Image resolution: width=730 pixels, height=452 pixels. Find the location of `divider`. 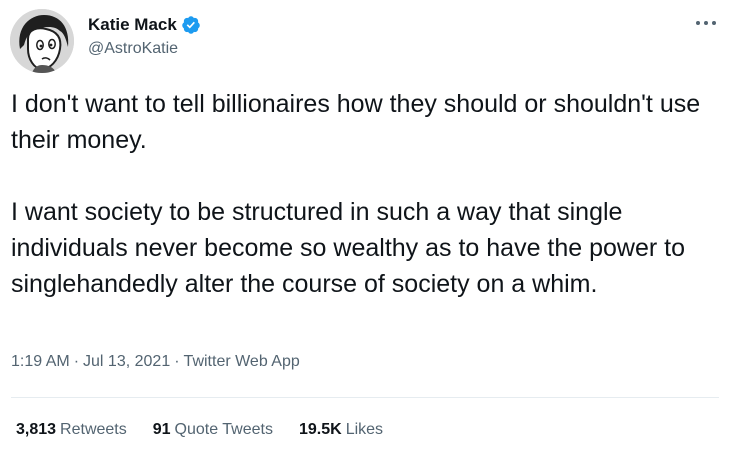

divider is located at coordinates (365, 397).